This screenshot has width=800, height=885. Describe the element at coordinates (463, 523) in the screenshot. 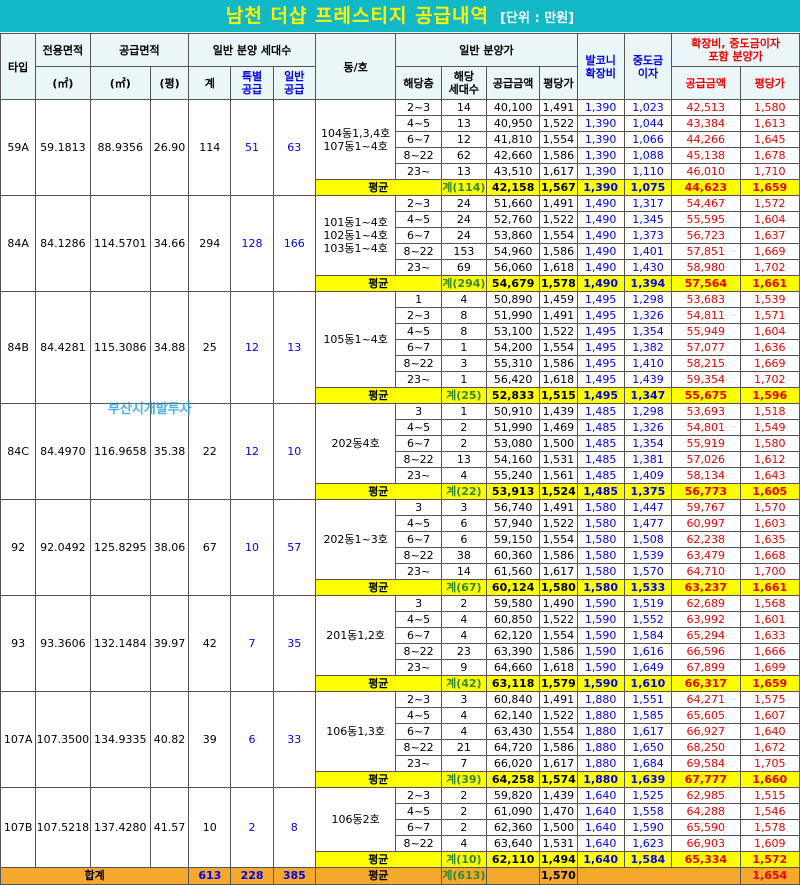

I see `floor-units-cell: 6` at that location.